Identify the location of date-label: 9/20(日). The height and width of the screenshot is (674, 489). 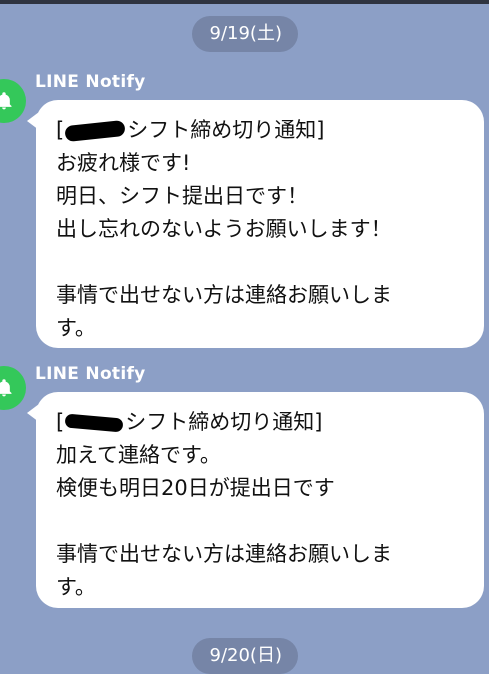
(245, 655).